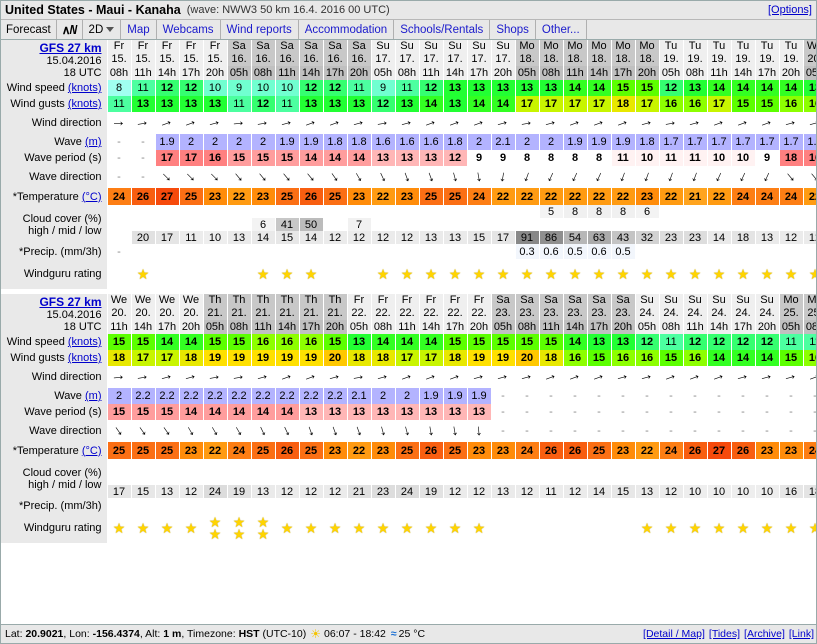  I want to click on precip-value: 0.5, so click(575, 251).